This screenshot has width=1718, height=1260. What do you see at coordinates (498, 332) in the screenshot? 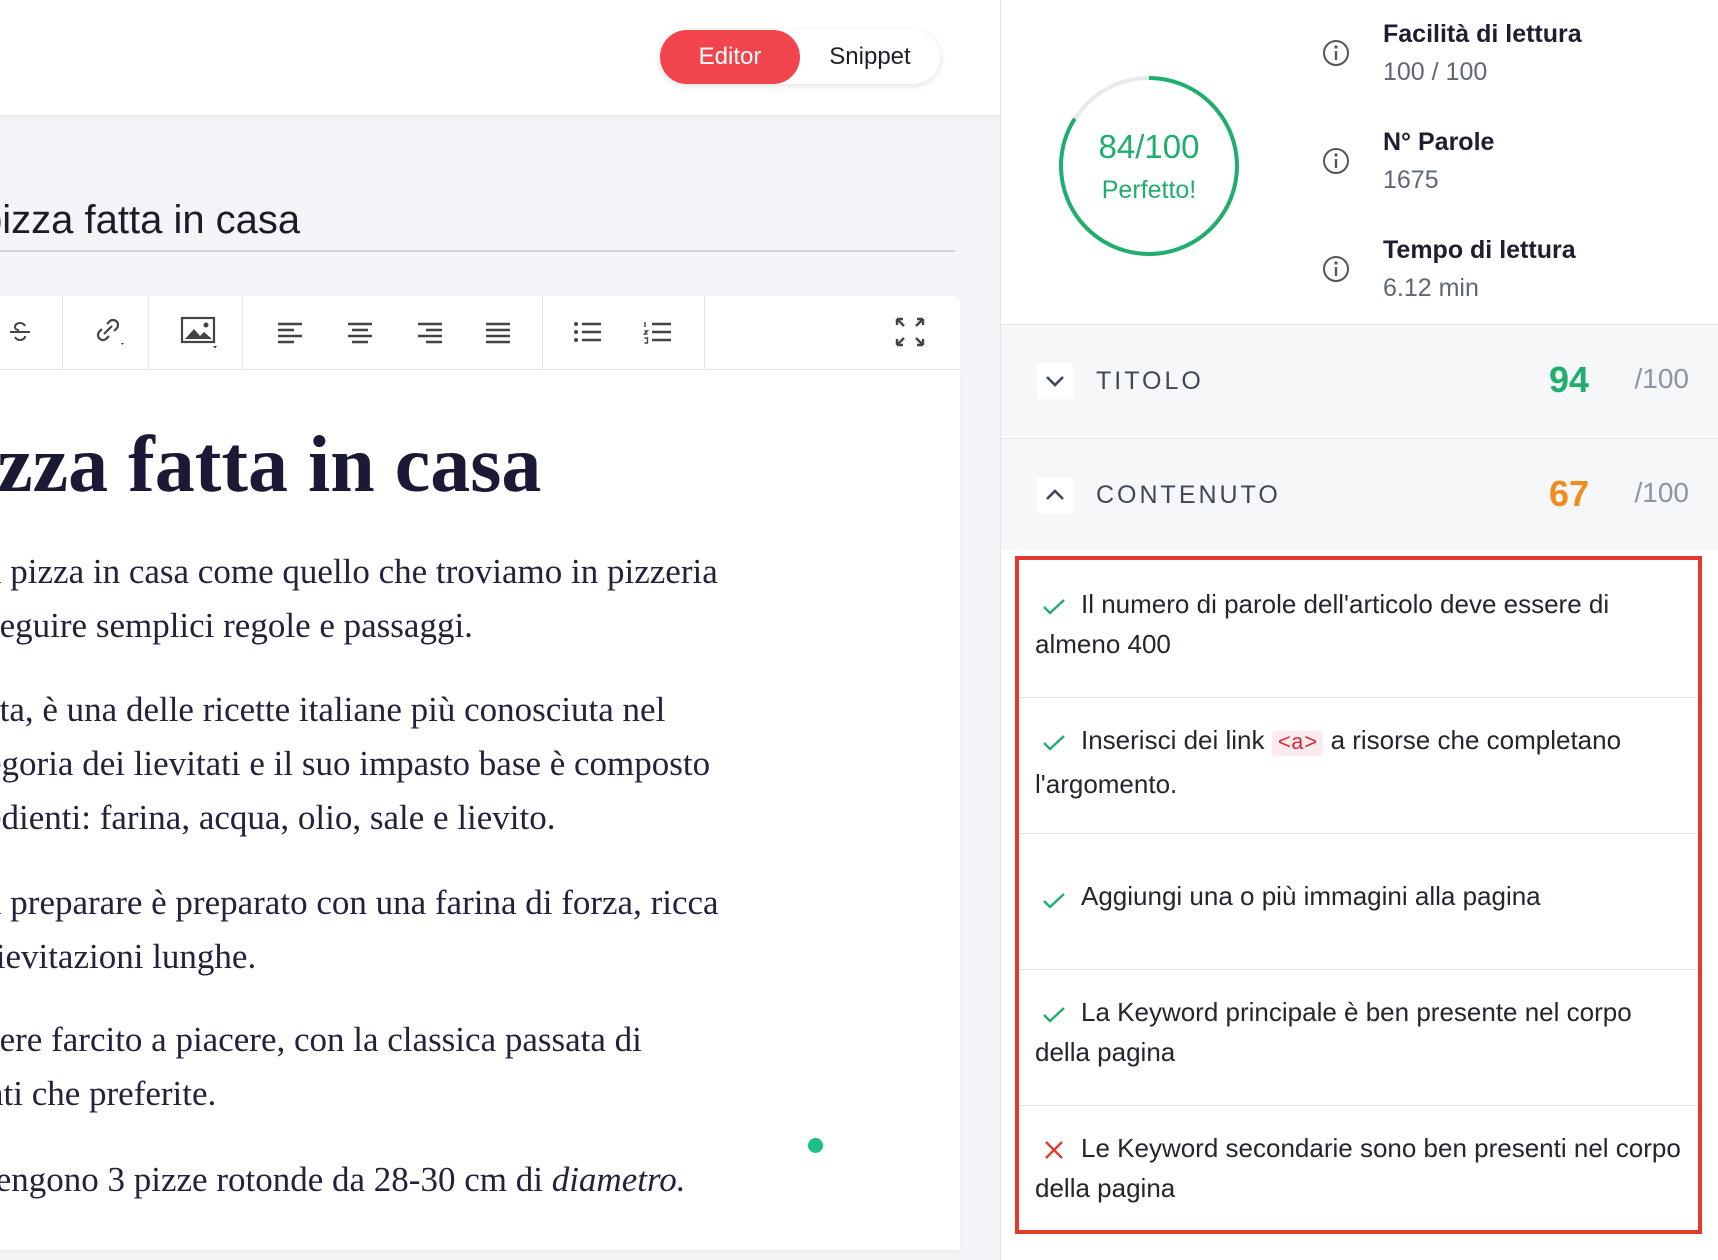
I see `align-justify-icon` at bounding box center [498, 332].